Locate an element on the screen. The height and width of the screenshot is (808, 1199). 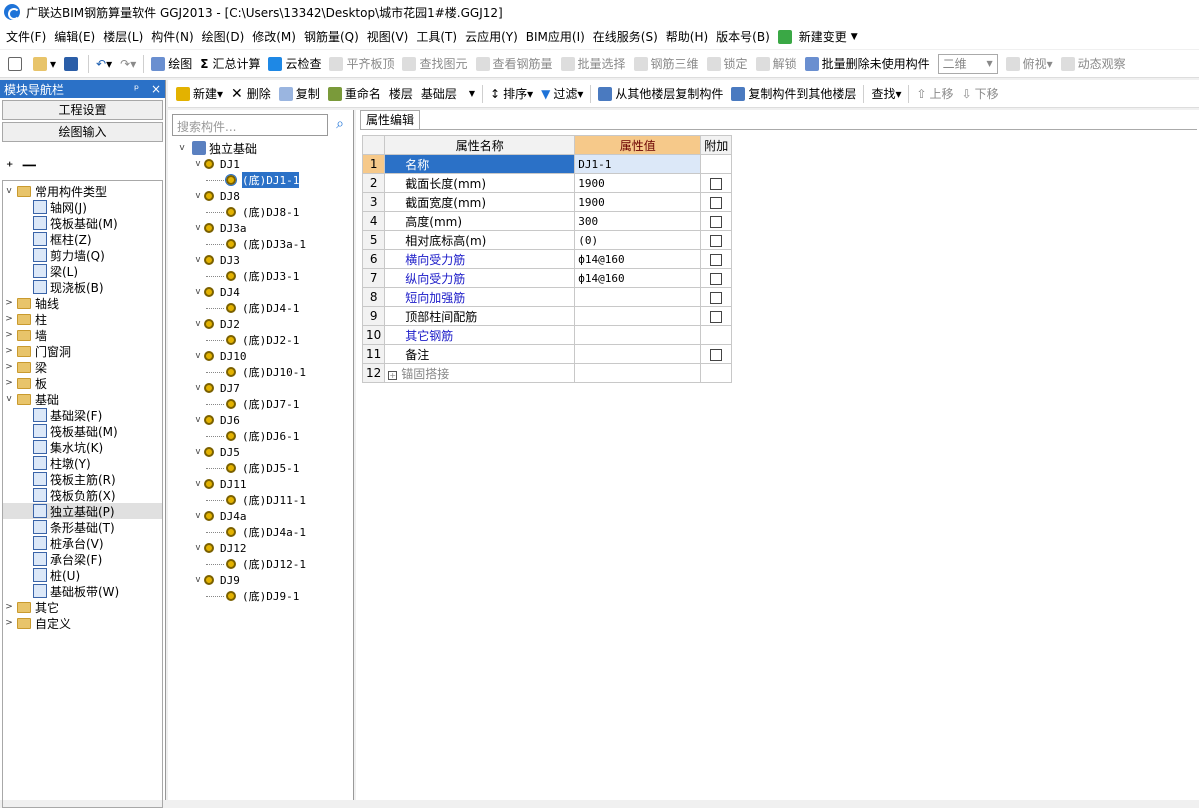
property-value-cell: DJ1-1 is located at coordinates (638, 164).